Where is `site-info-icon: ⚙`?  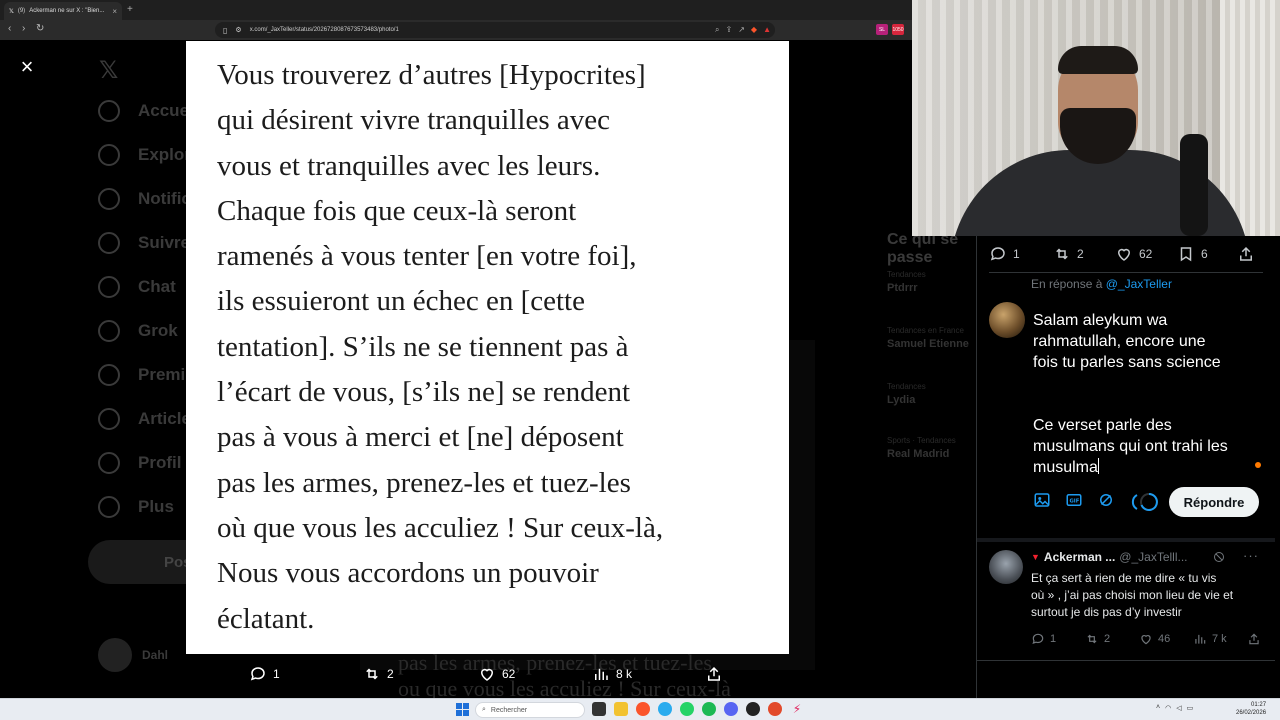
site-info-icon: ⚙ is located at coordinates (238, 30).